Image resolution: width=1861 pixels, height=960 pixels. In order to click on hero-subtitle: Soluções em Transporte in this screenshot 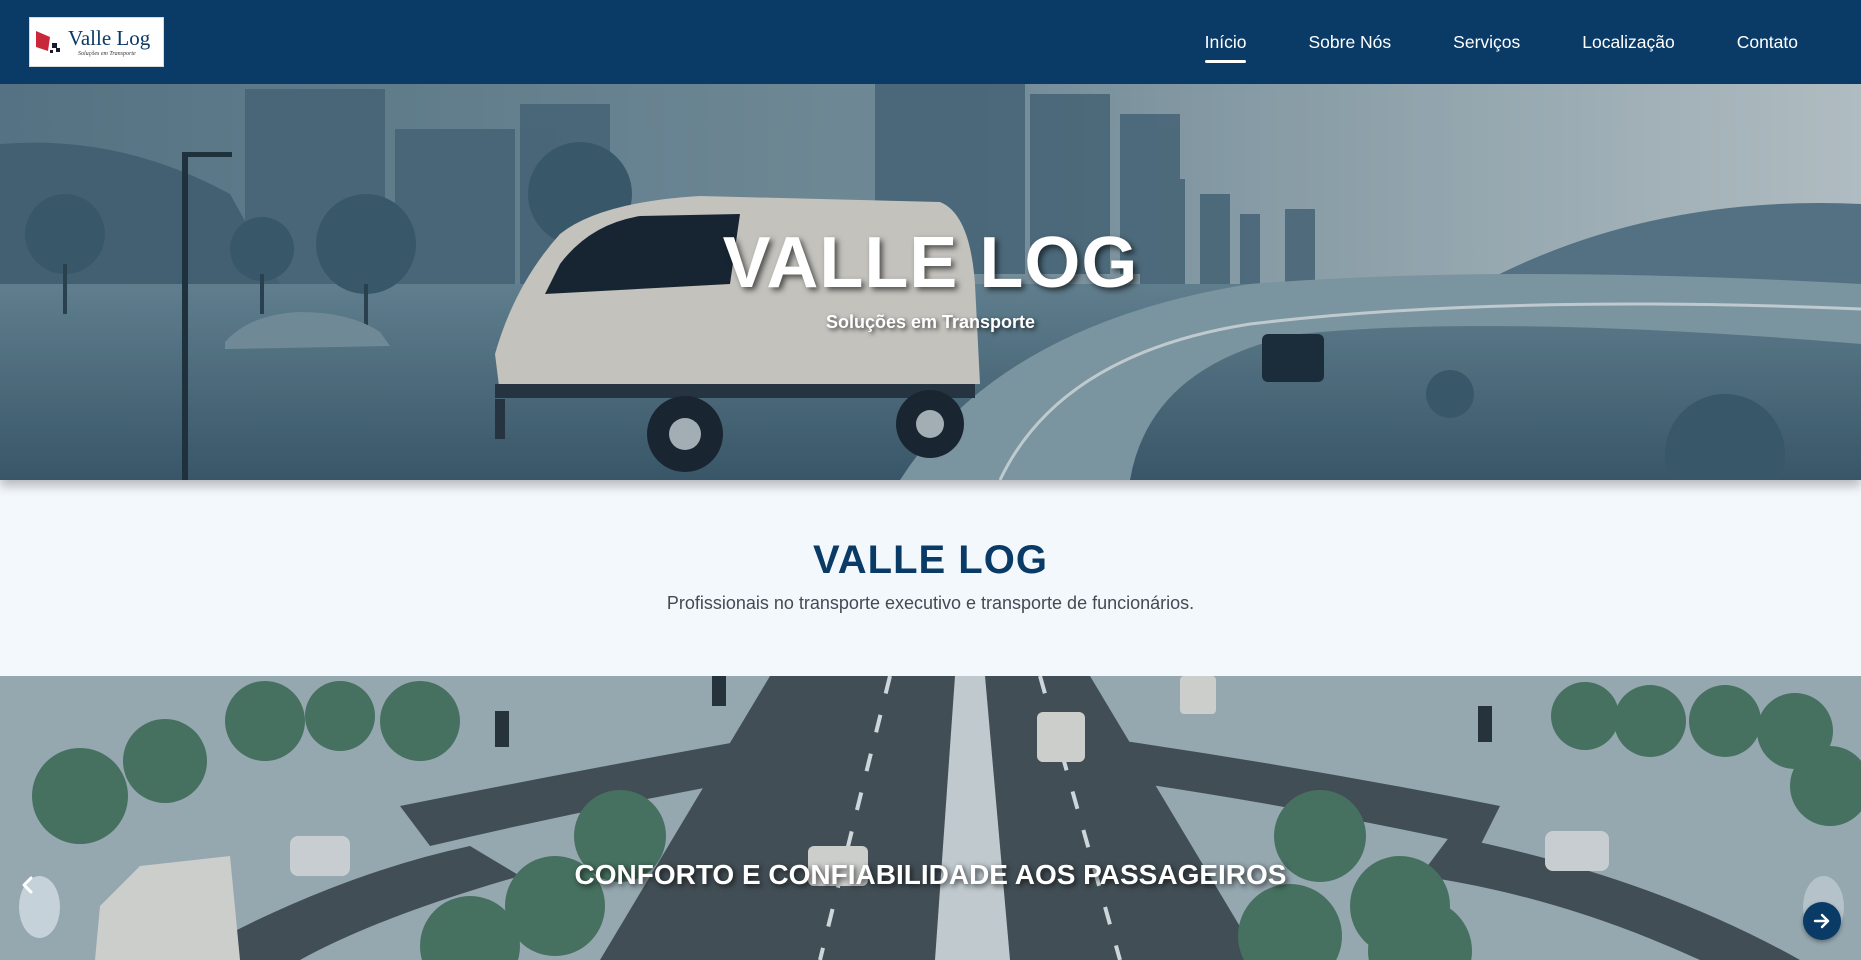, I will do `click(930, 322)`.